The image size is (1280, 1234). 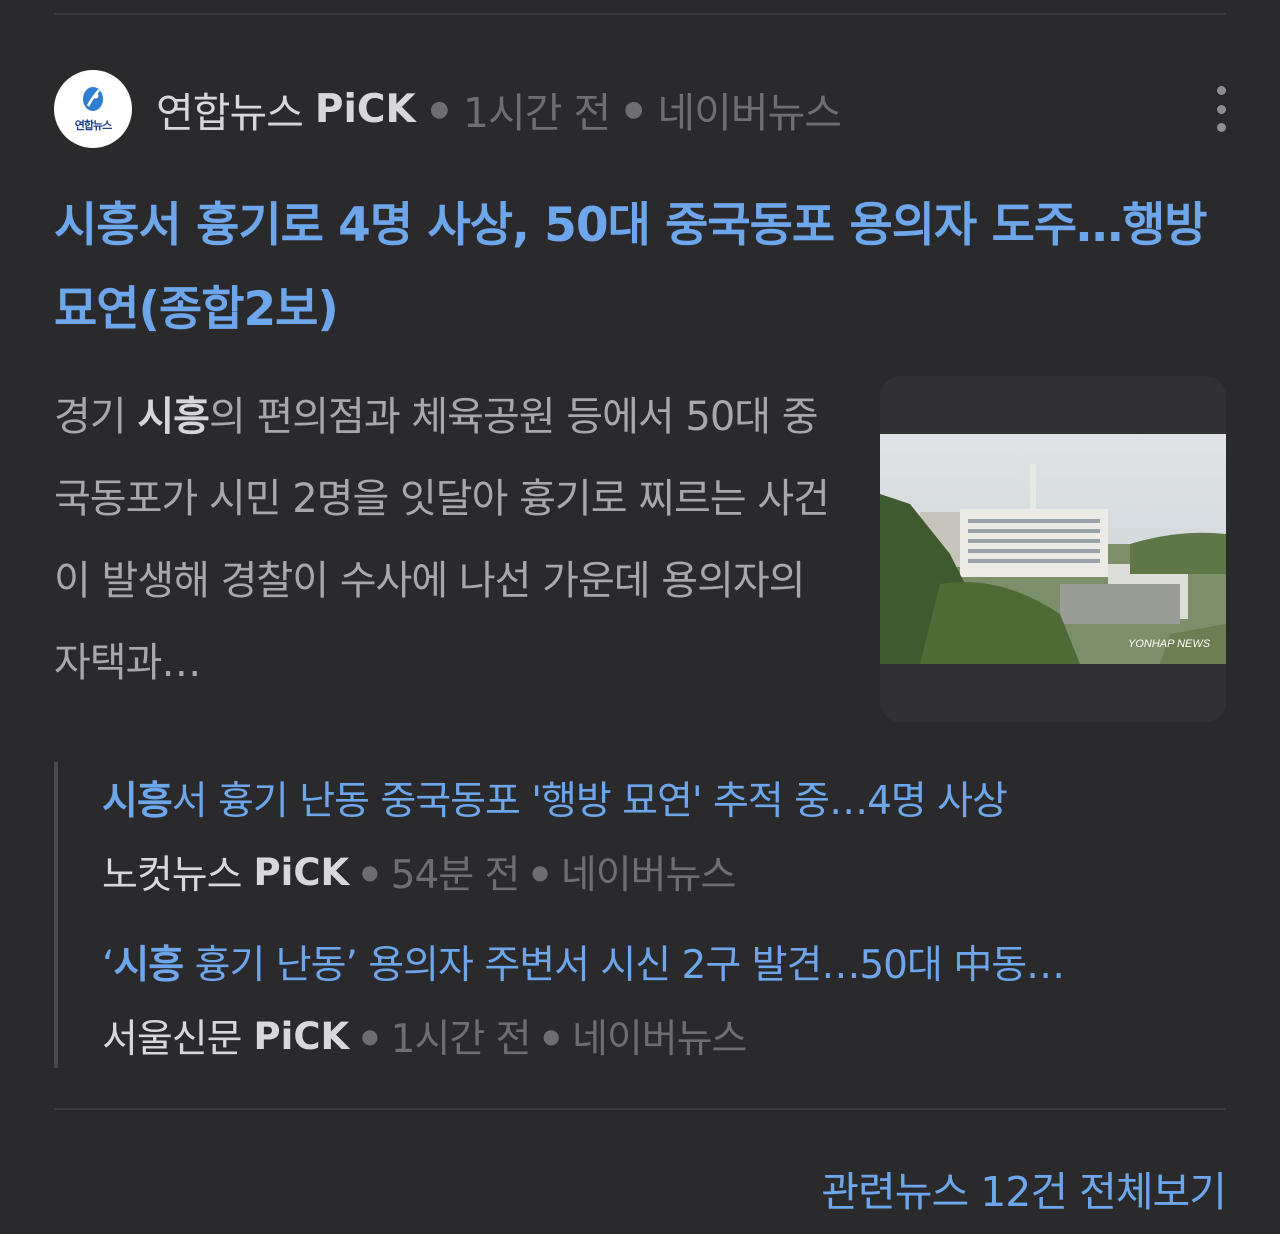 What do you see at coordinates (172, 1036) in the screenshot?
I see `related-press-name: 서울신문` at bounding box center [172, 1036].